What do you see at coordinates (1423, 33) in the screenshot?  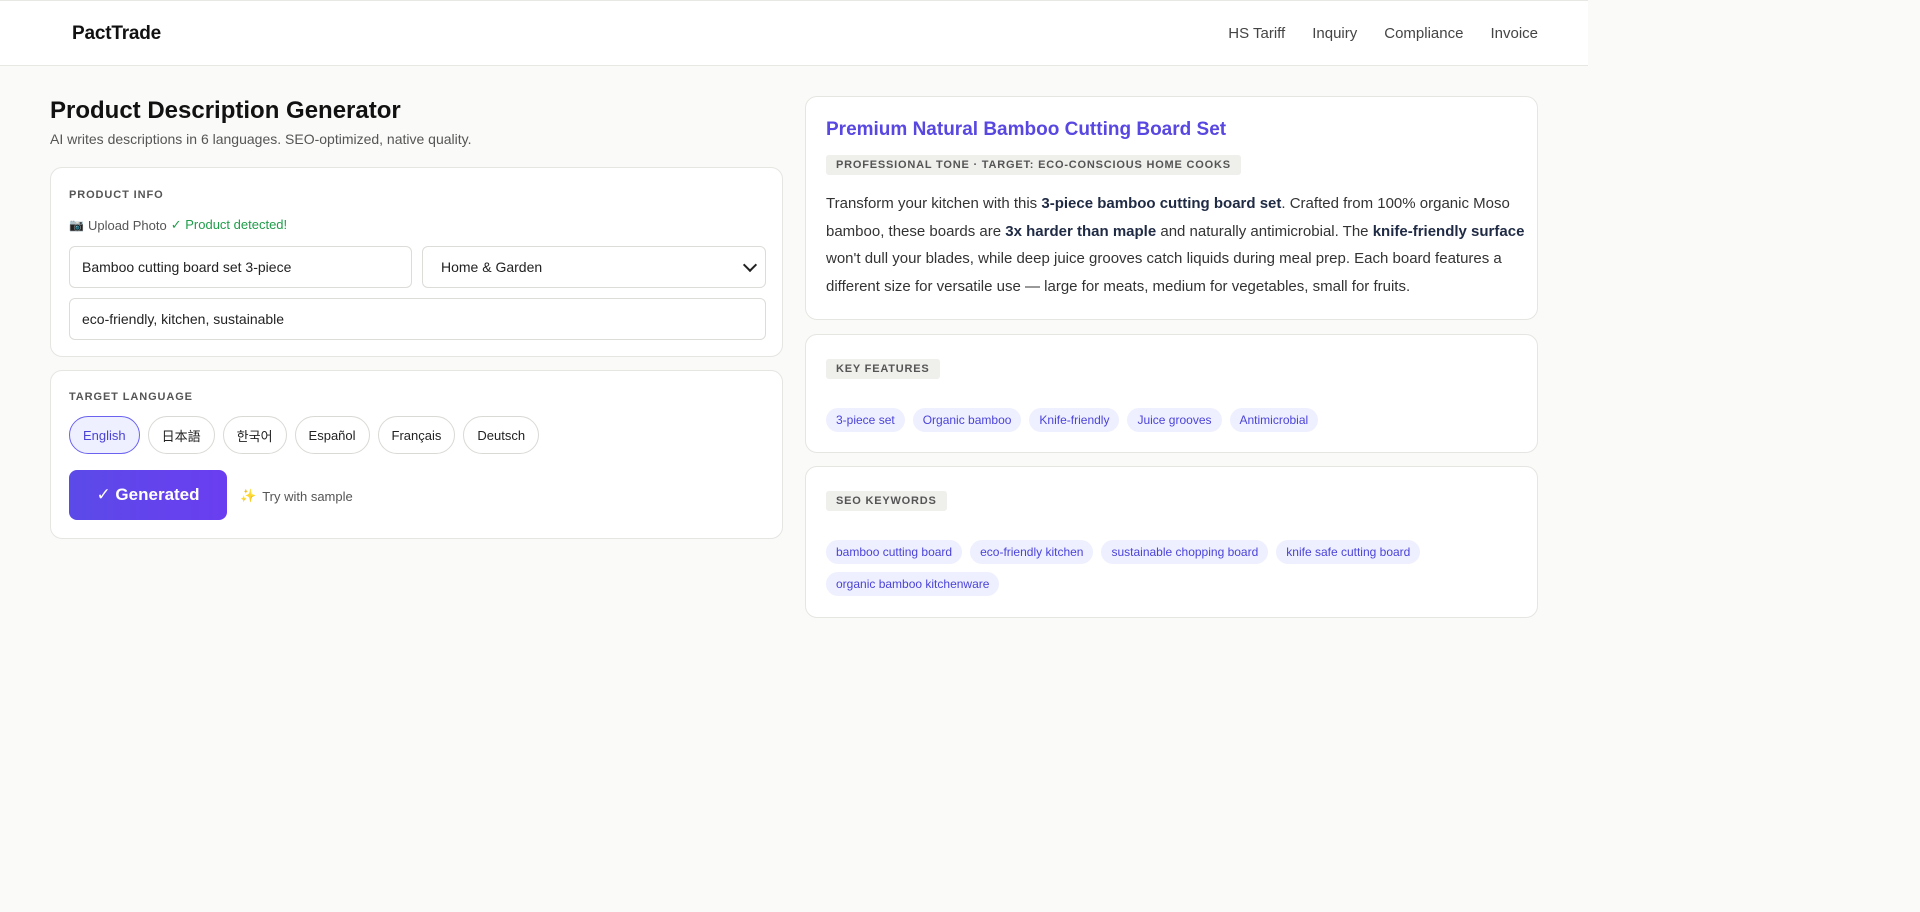 I see `nav-compliance: Compliance` at bounding box center [1423, 33].